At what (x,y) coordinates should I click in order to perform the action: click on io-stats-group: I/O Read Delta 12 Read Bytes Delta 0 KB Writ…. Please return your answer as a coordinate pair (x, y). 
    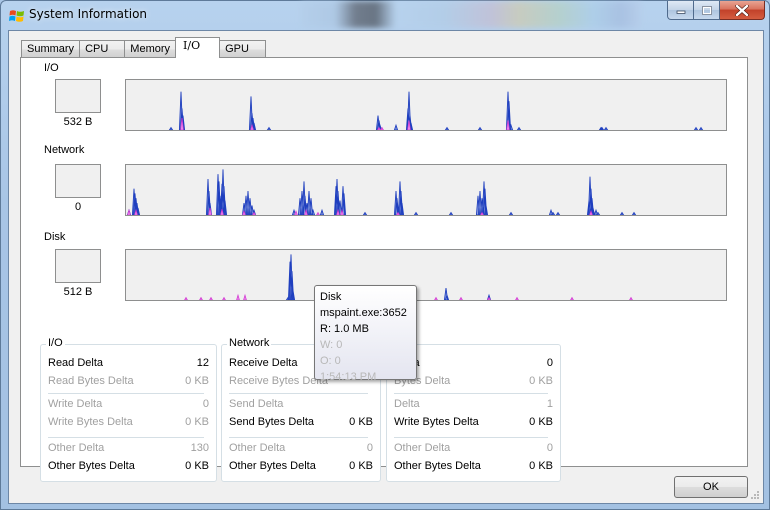
    Looking at the image, I should click on (128, 409).